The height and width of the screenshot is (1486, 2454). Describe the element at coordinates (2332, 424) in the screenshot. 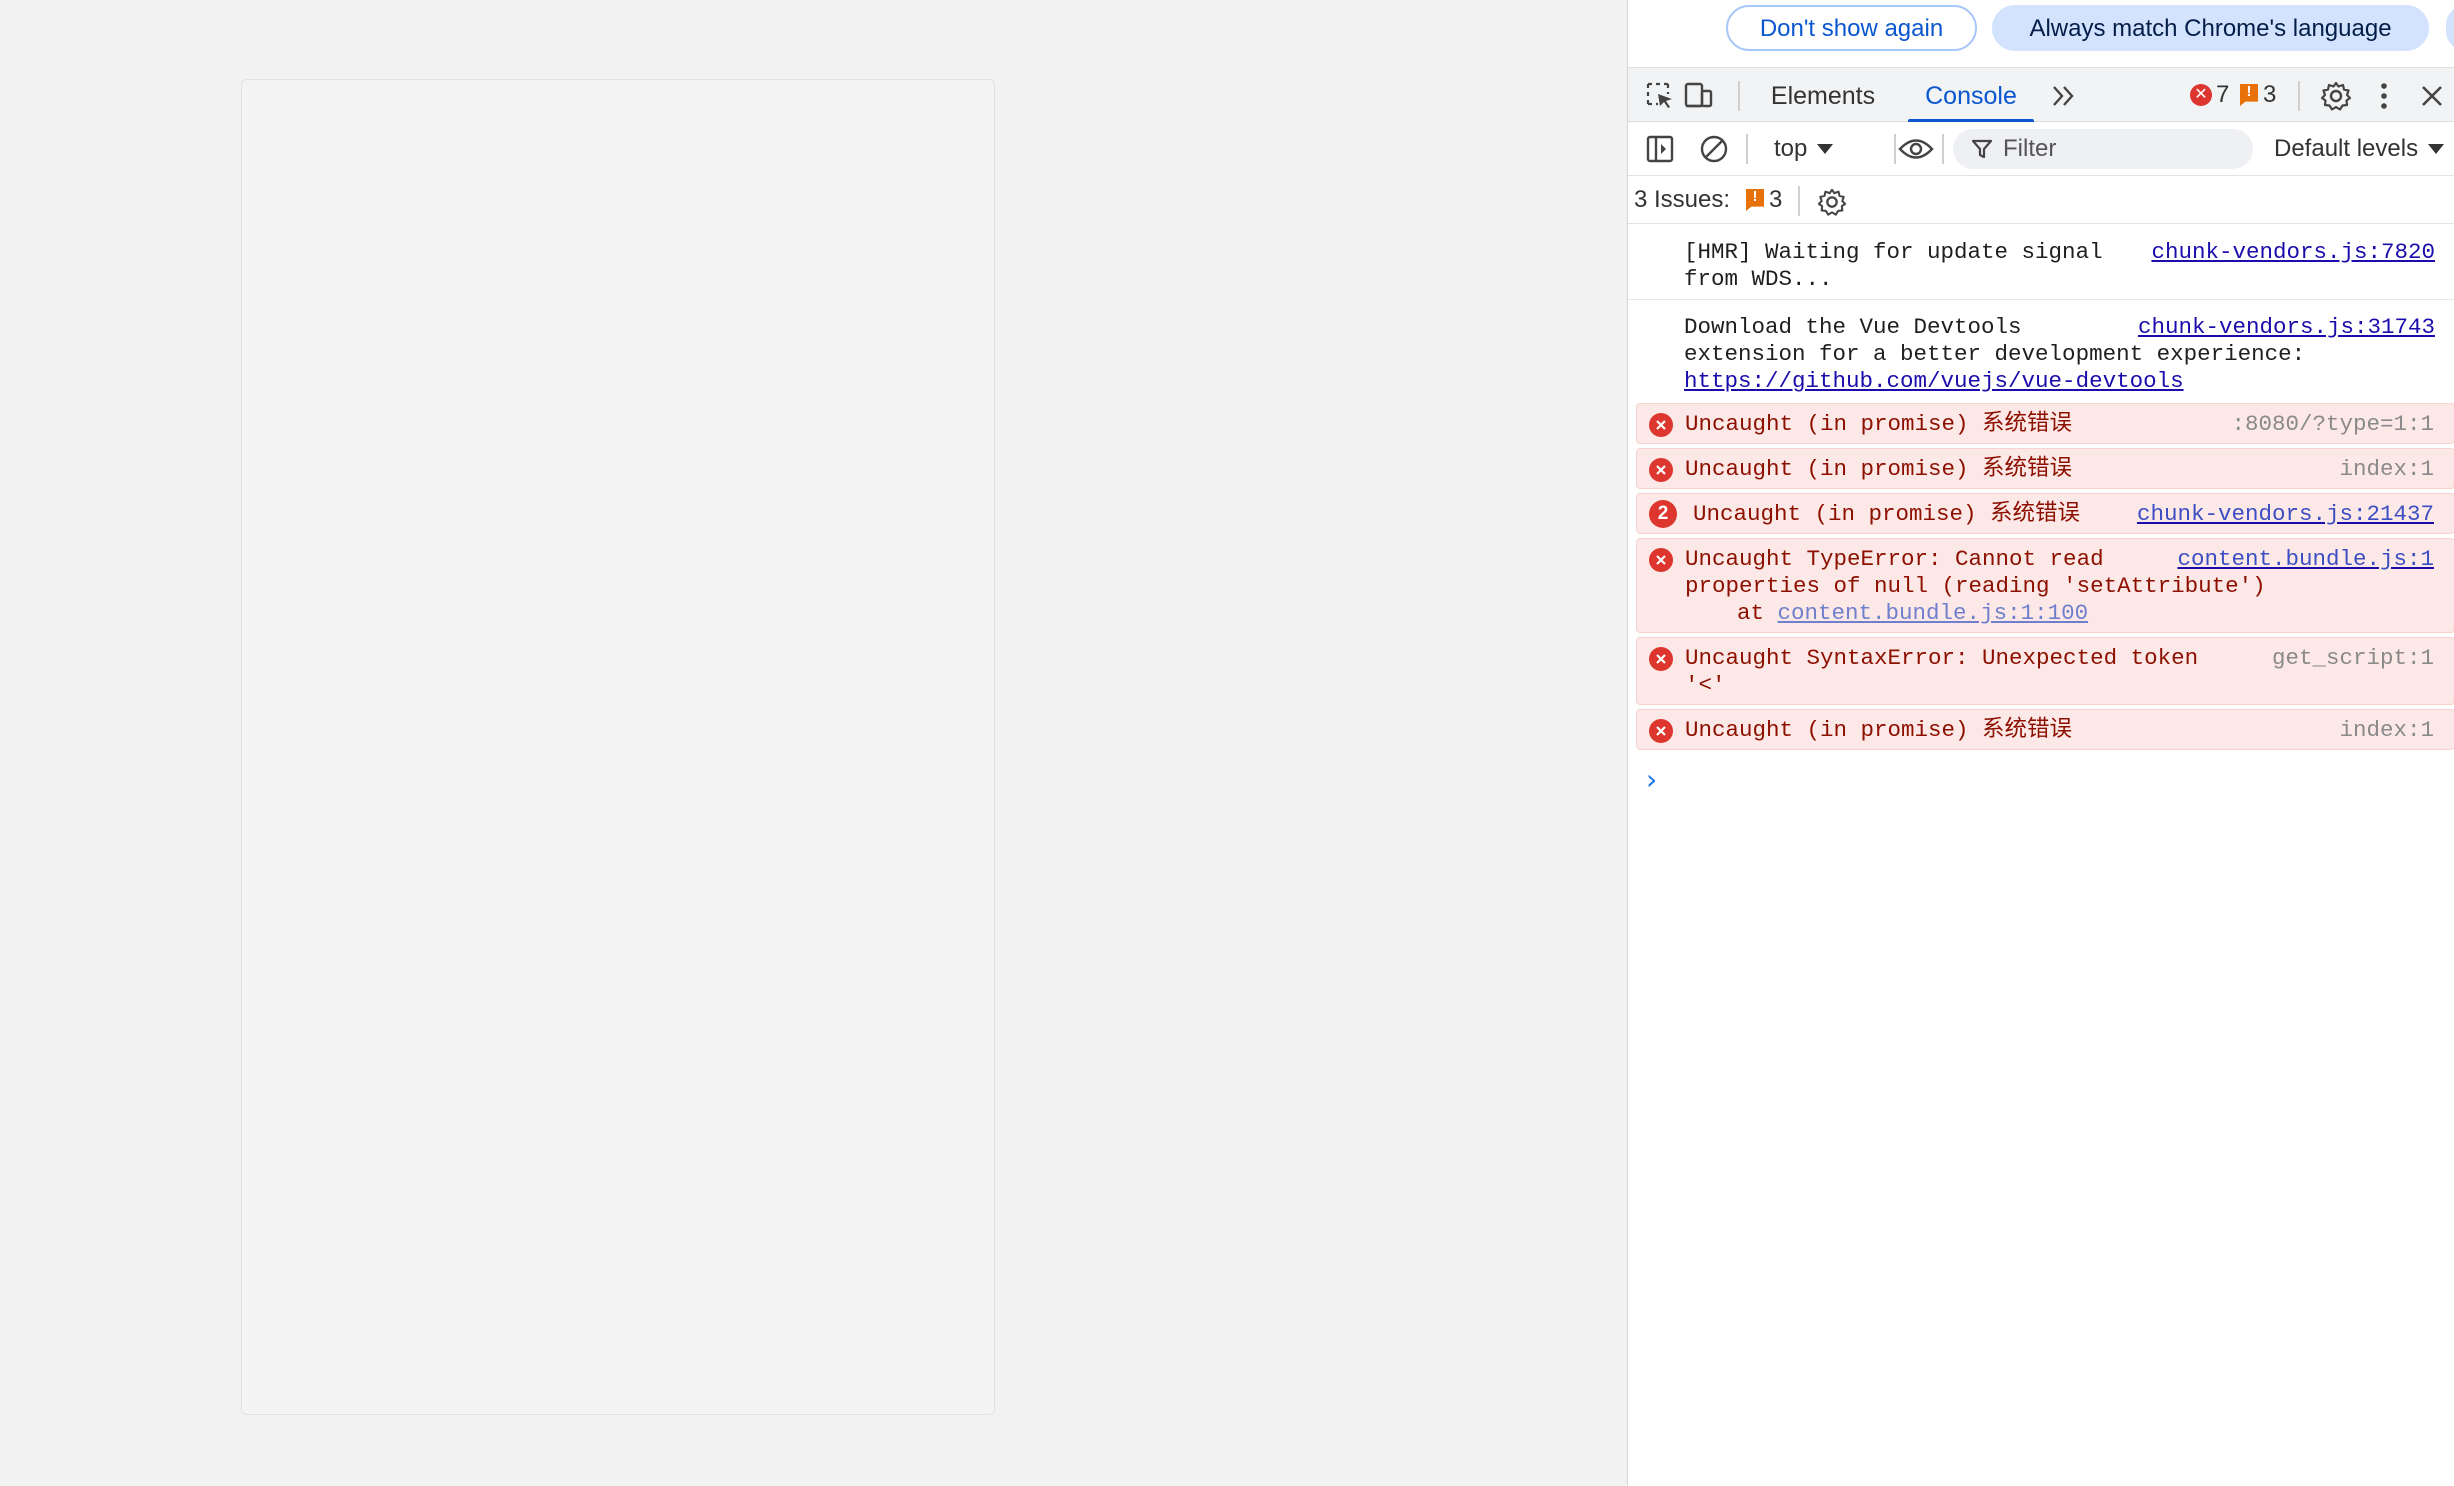

I see `message-source-link: :8080/?type=1:1` at that location.